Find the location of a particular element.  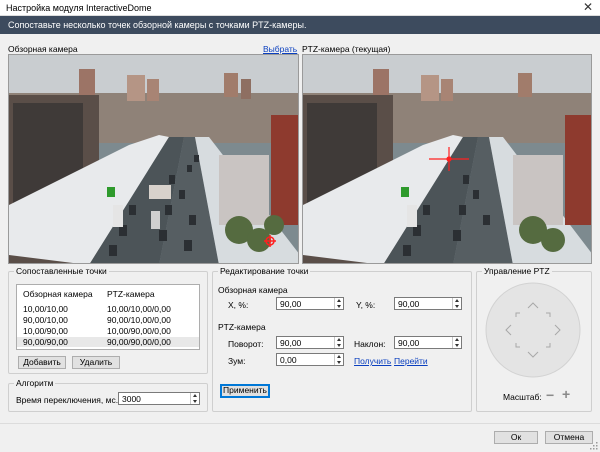

edit-point-legend: Редактирование точки is located at coordinates (264, 271).